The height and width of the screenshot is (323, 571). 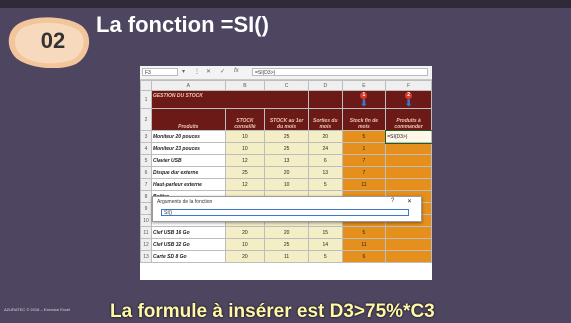 I want to click on column-header: E, so click(x=364, y=85).